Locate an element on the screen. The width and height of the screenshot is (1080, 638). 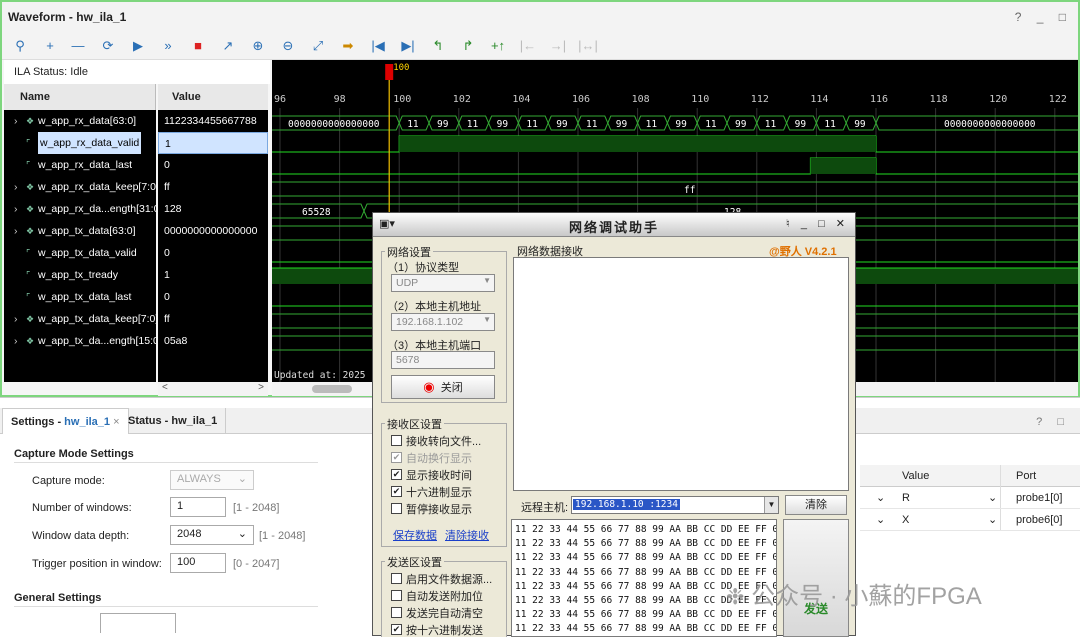
export-icon: ↗ is located at coordinates (228, 46).